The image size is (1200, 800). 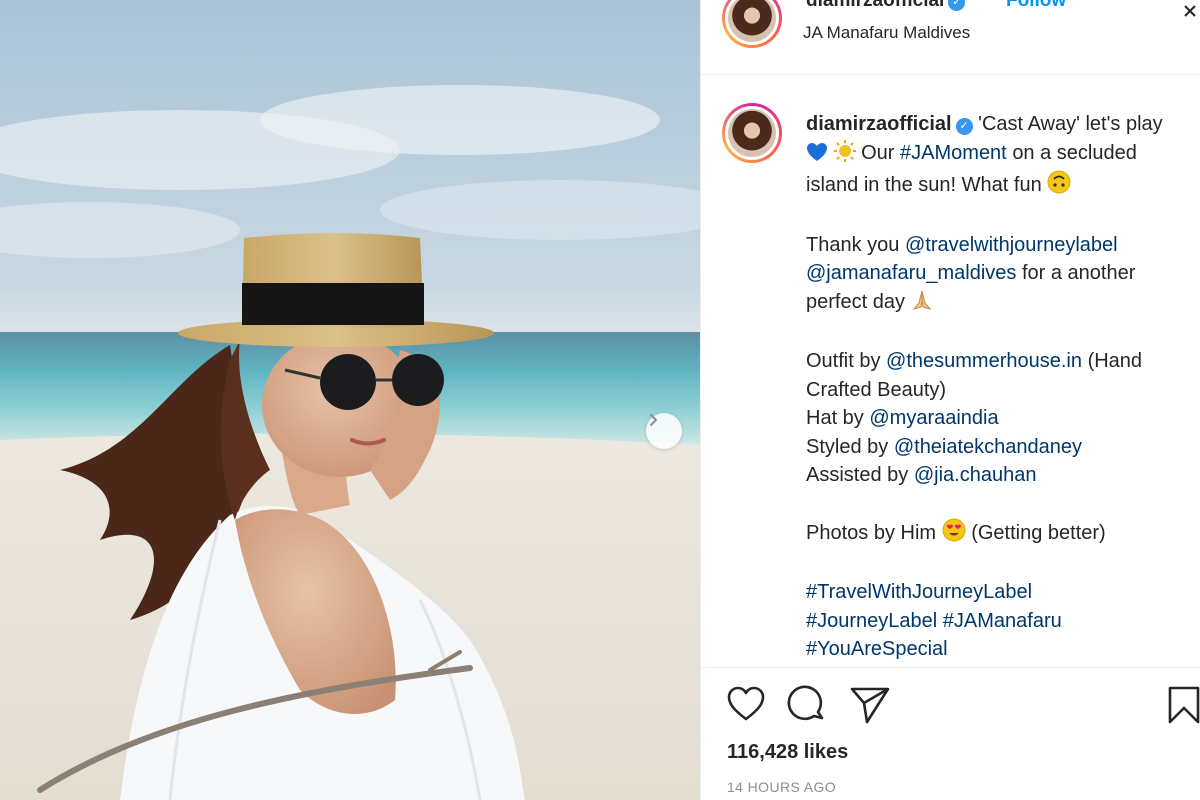 What do you see at coordinates (835, 418) in the screenshot?
I see `caption-text: Hat by` at bounding box center [835, 418].